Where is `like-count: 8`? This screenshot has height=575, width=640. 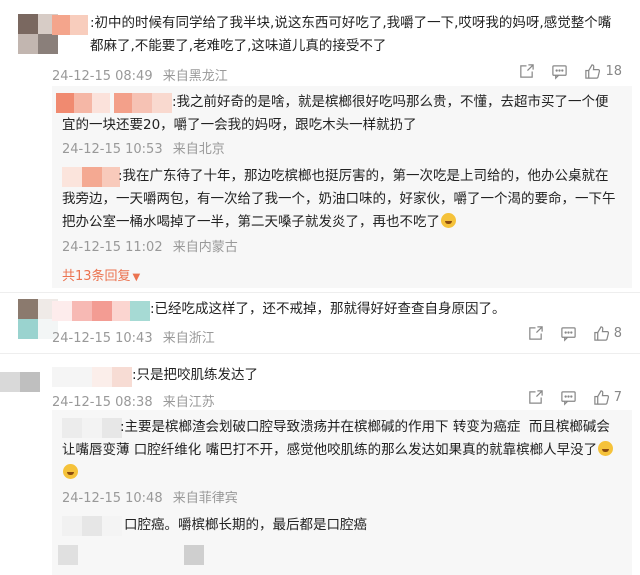
like-count: 8 is located at coordinates (617, 333).